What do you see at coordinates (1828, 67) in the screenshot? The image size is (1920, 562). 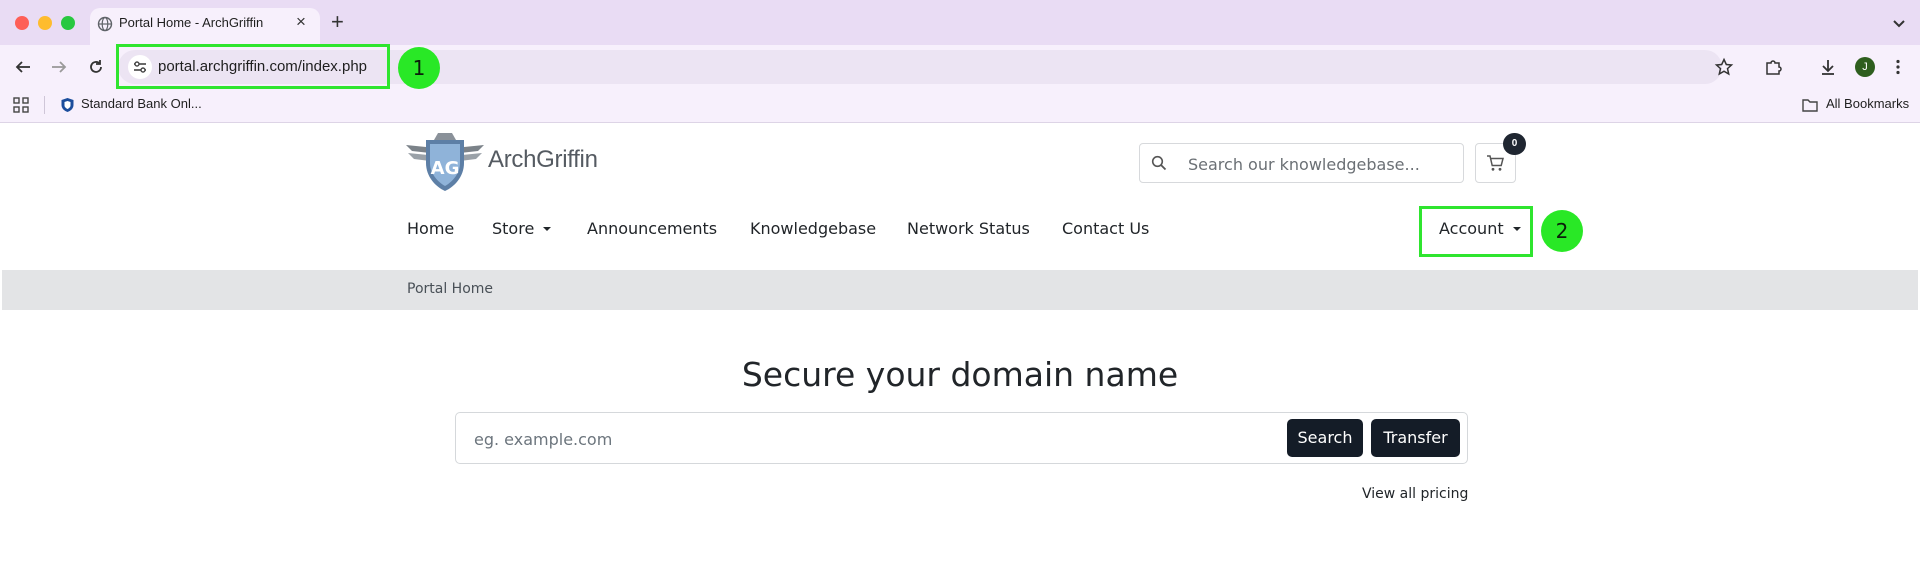 I see `download-icon` at bounding box center [1828, 67].